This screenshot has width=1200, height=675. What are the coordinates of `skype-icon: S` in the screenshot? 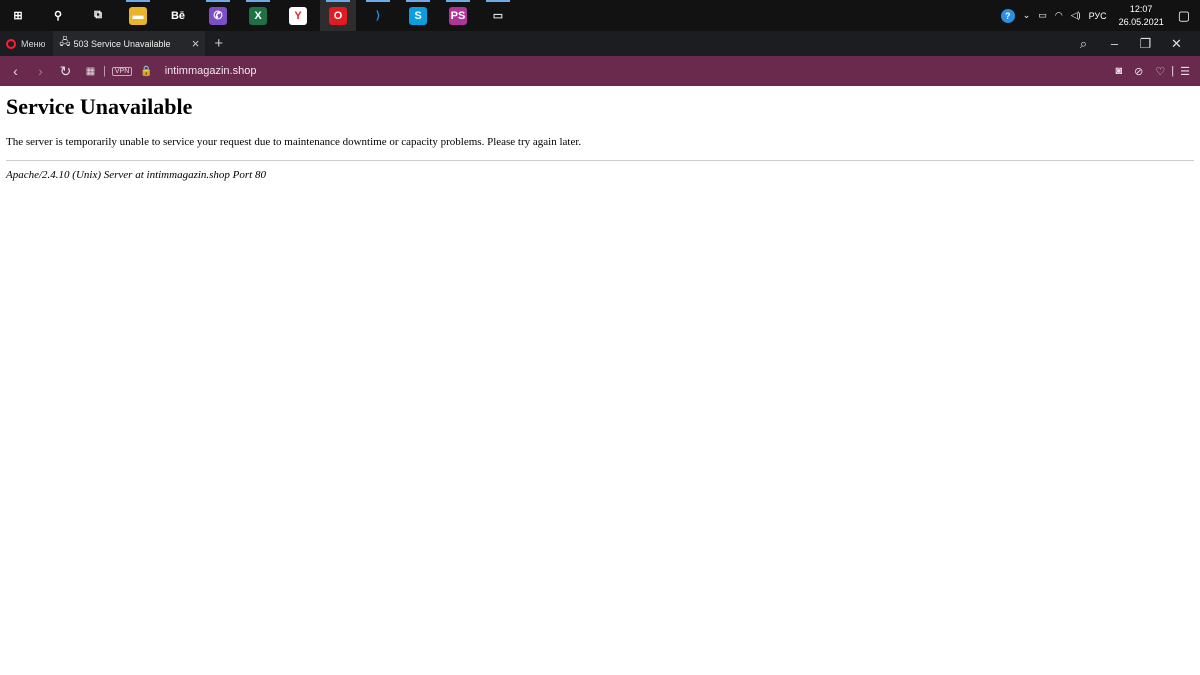 It's located at (418, 15).